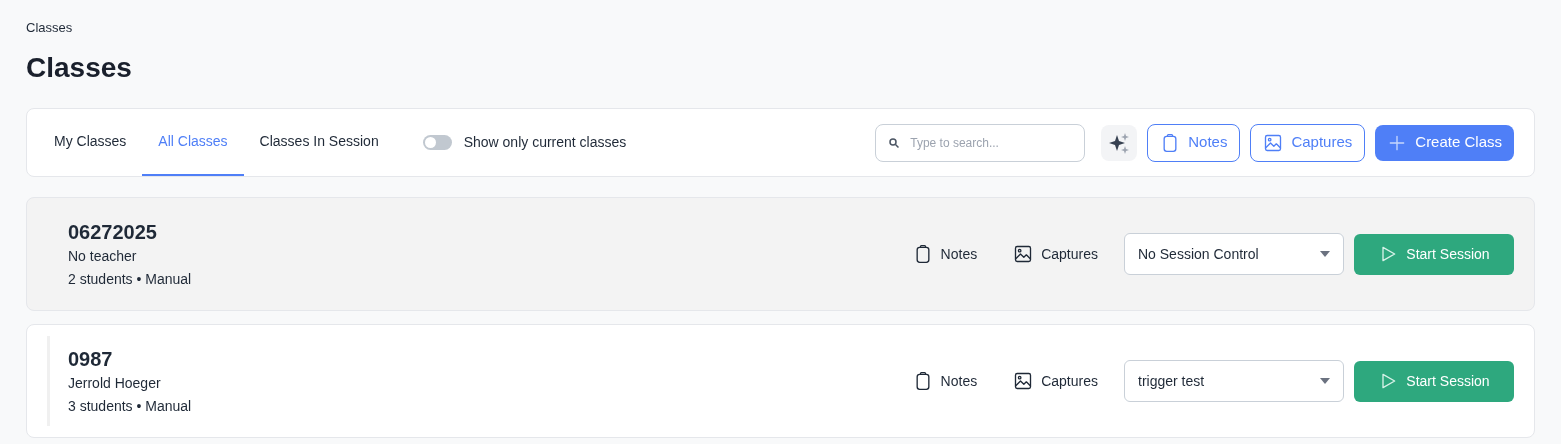  What do you see at coordinates (545, 142) in the screenshot?
I see `toggle-label: Show only current classes` at bounding box center [545, 142].